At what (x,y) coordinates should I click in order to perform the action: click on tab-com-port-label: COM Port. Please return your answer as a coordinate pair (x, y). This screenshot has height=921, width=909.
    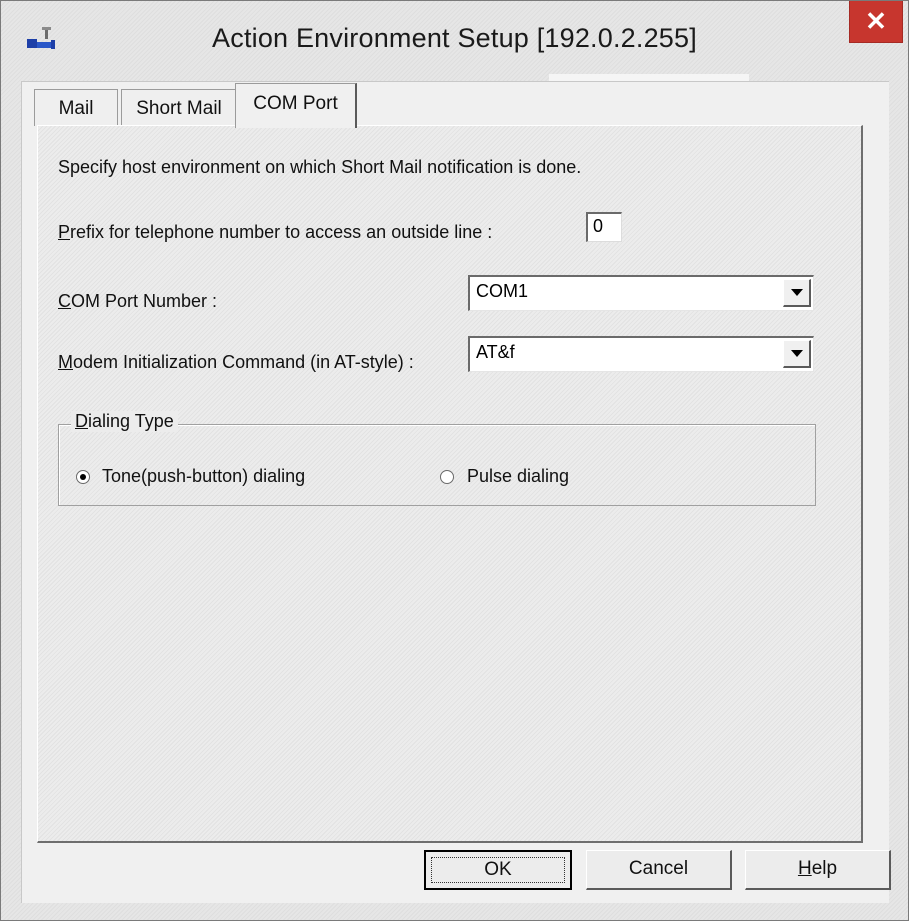
    Looking at the image, I should click on (295, 103).